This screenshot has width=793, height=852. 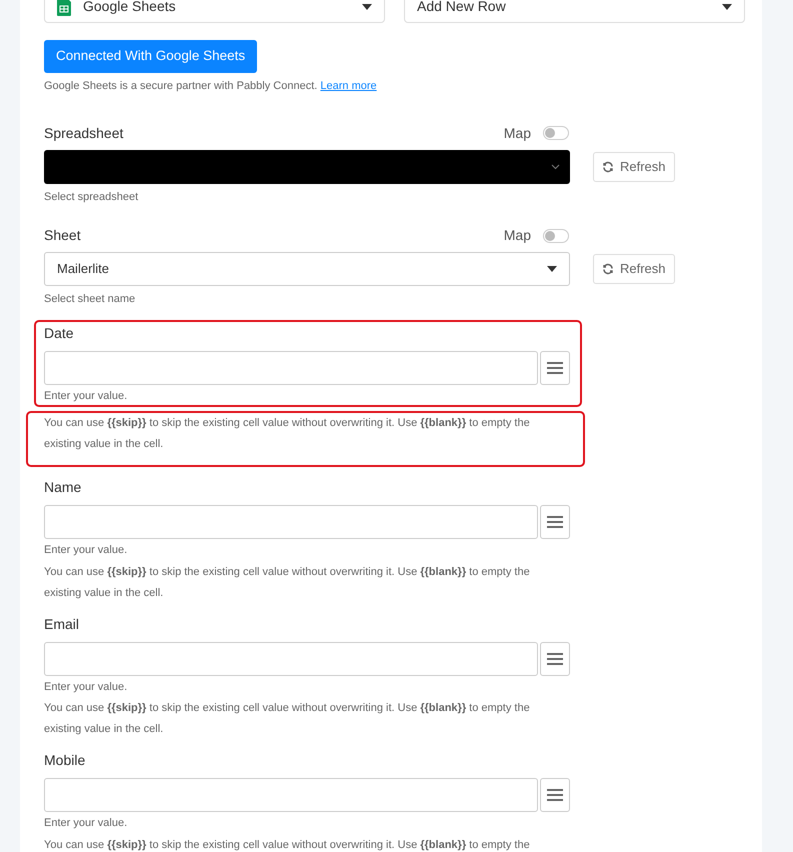 I want to click on spreadsheet-icon, so click(x=64, y=8).